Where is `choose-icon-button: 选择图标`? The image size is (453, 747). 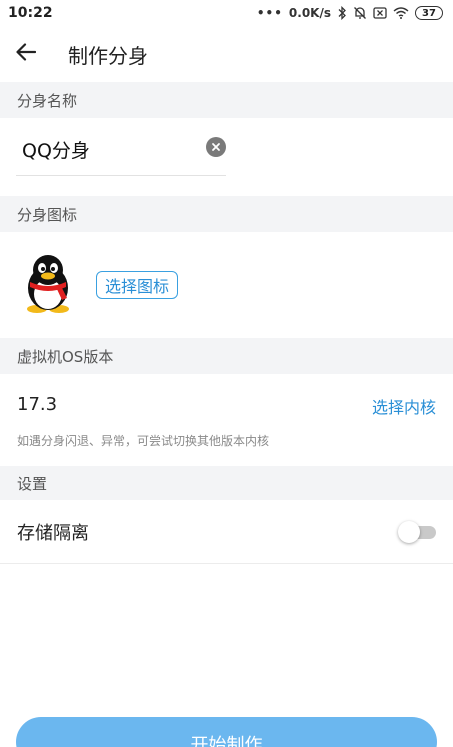
choose-icon-button: 选择图标 is located at coordinates (137, 285).